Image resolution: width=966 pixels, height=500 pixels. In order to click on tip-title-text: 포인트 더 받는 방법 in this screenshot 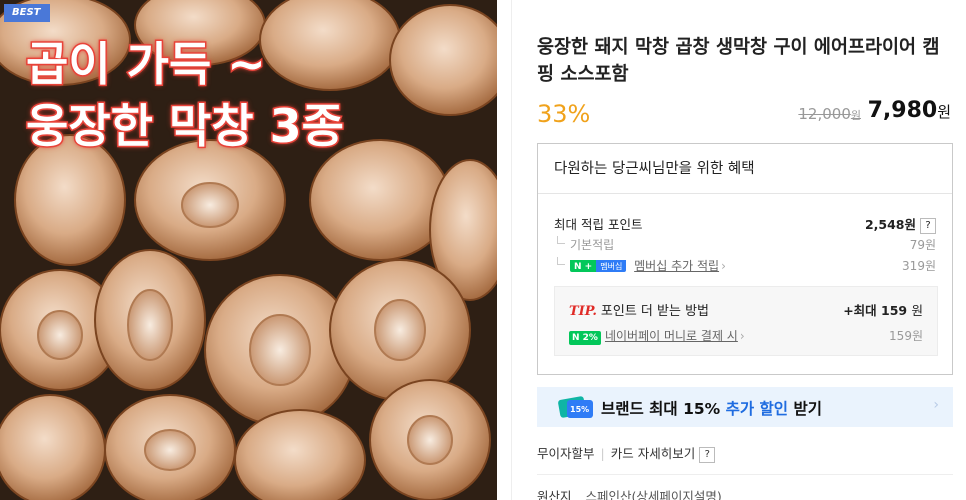, I will do `click(654, 311)`.